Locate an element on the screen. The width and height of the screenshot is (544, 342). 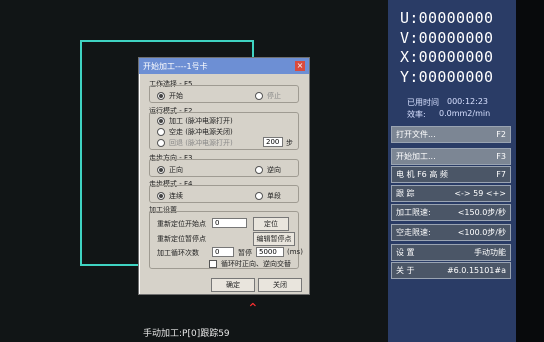
work-stop-radio: 停止 is located at coordinates (268, 96).